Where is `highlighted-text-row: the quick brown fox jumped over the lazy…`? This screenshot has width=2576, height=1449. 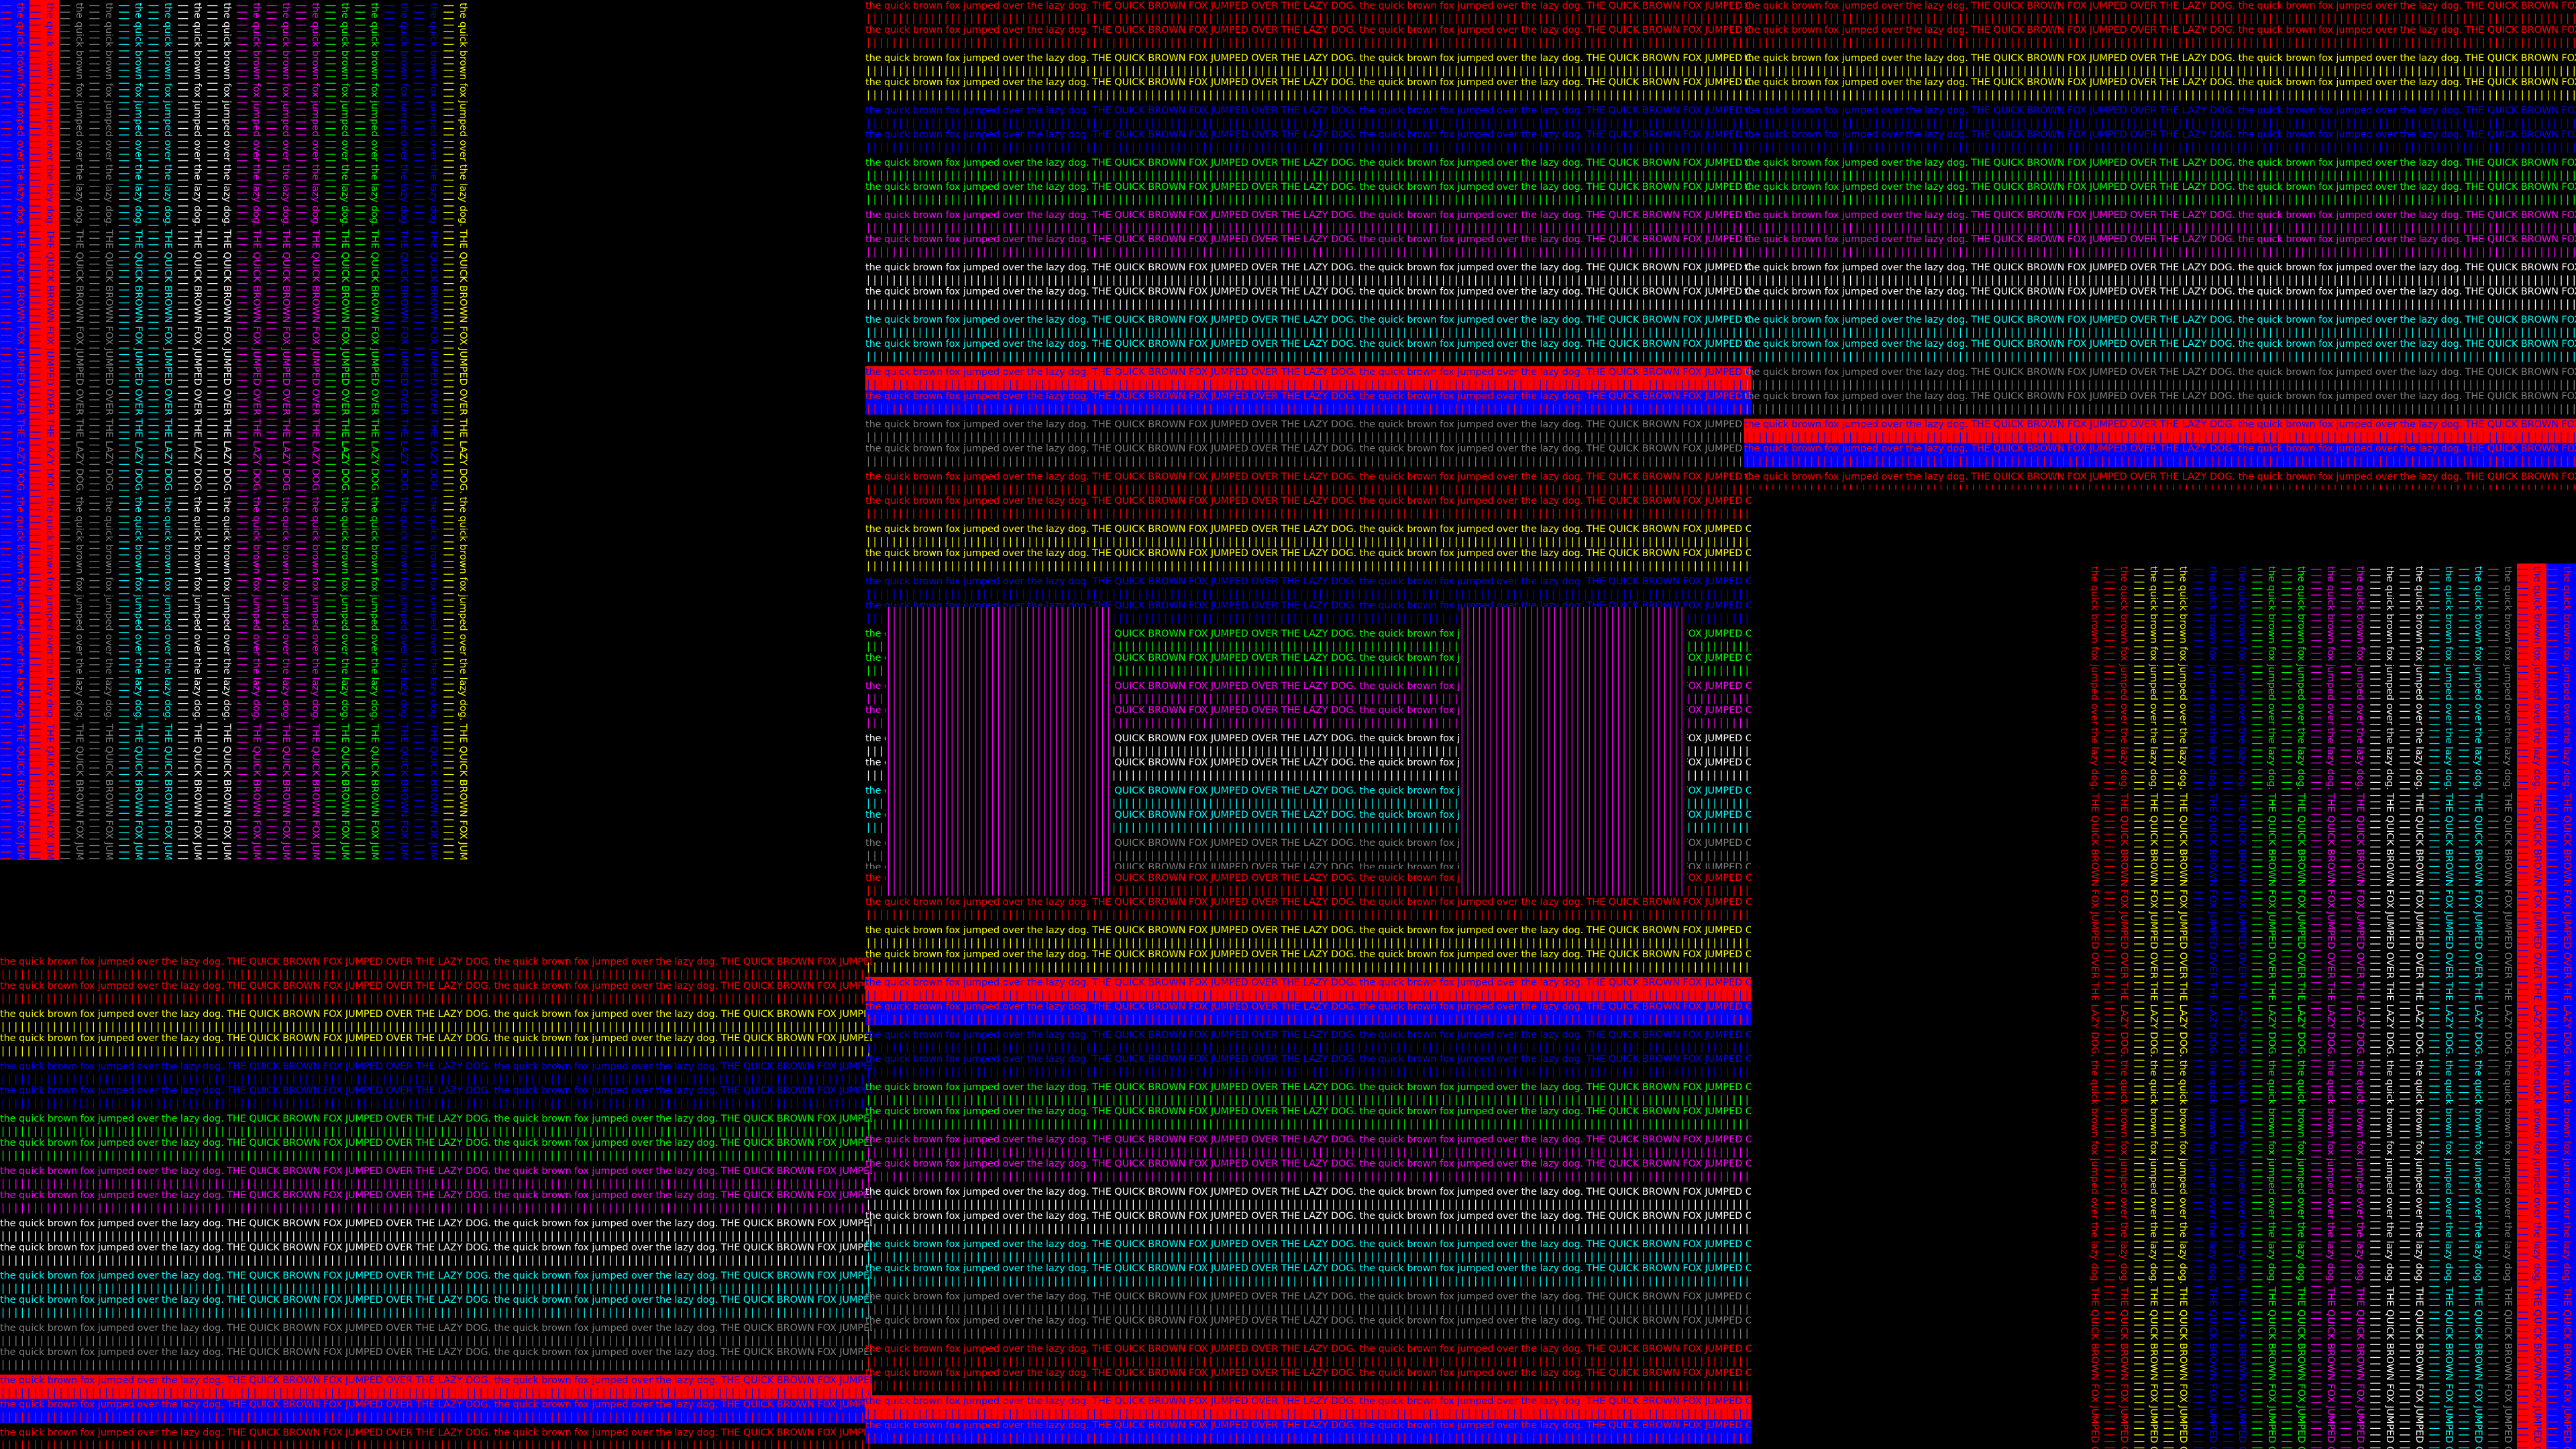 highlighted-text-row: the quick brown fox jumped over the lazy… is located at coordinates (1308, 402).